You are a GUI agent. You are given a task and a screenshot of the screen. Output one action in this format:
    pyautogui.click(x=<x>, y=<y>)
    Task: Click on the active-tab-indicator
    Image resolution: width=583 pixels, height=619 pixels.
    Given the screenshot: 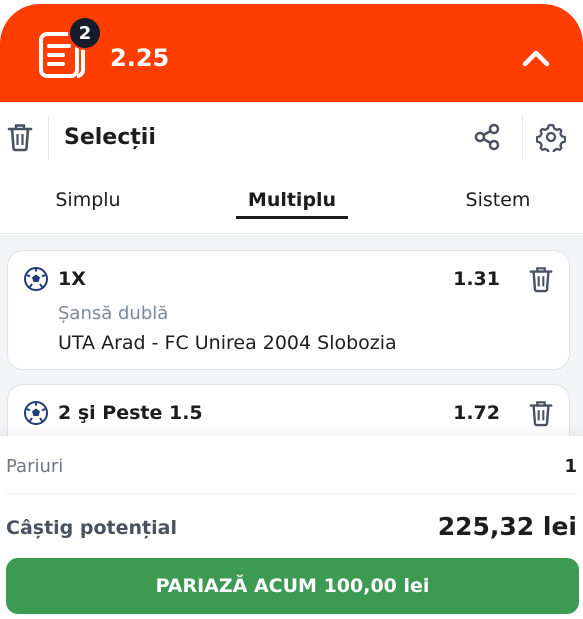 What is the action you would take?
    pyautogui.click(x=292, y=217)
    